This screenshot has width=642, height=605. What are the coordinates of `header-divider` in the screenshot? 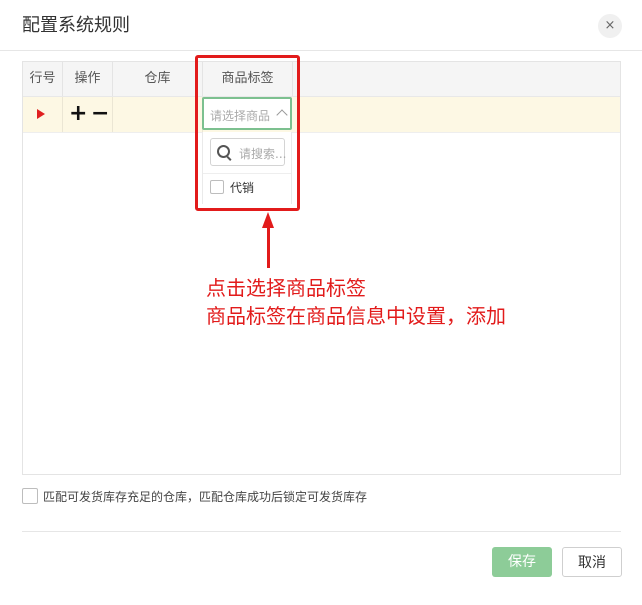 It's located at (321, 50).